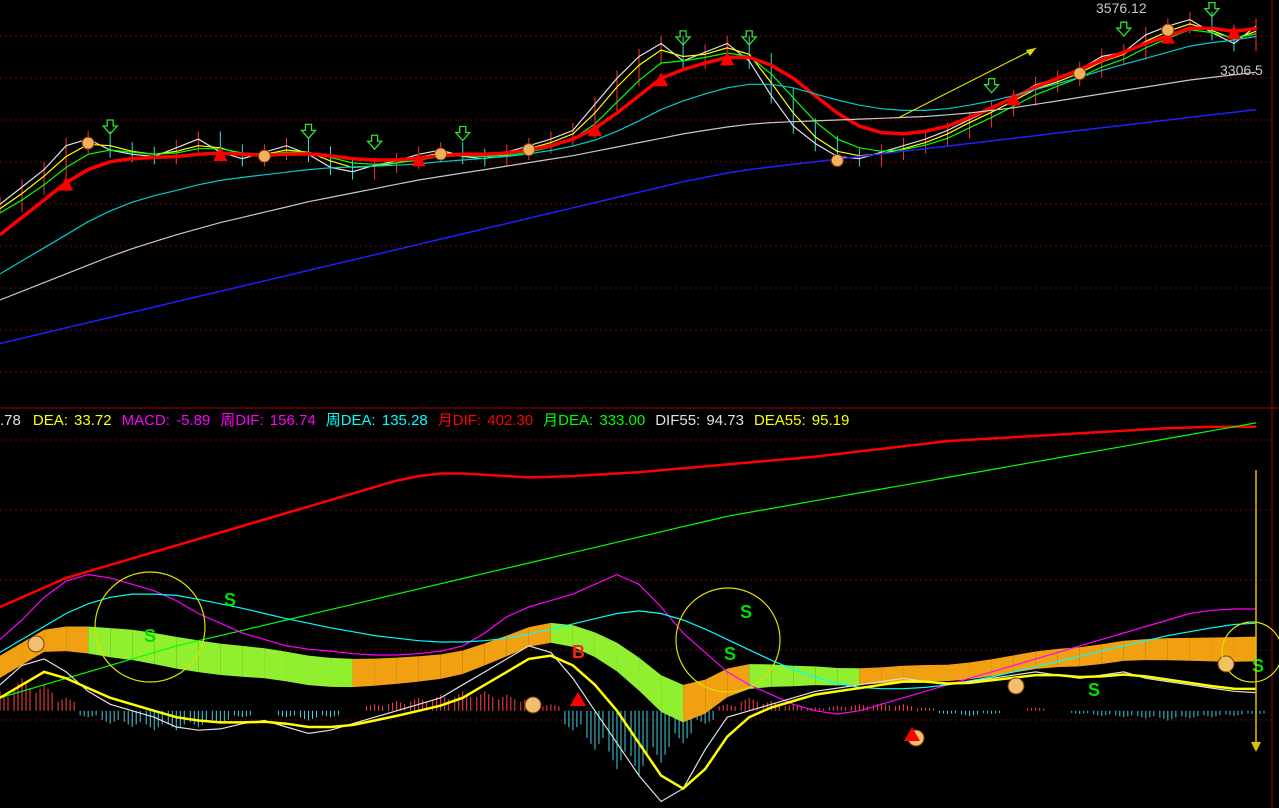  What do you see at coordinates (568, 420) in the screenshot?
I see `legend-label: 月DEA:` at bounding box center [568, 420].